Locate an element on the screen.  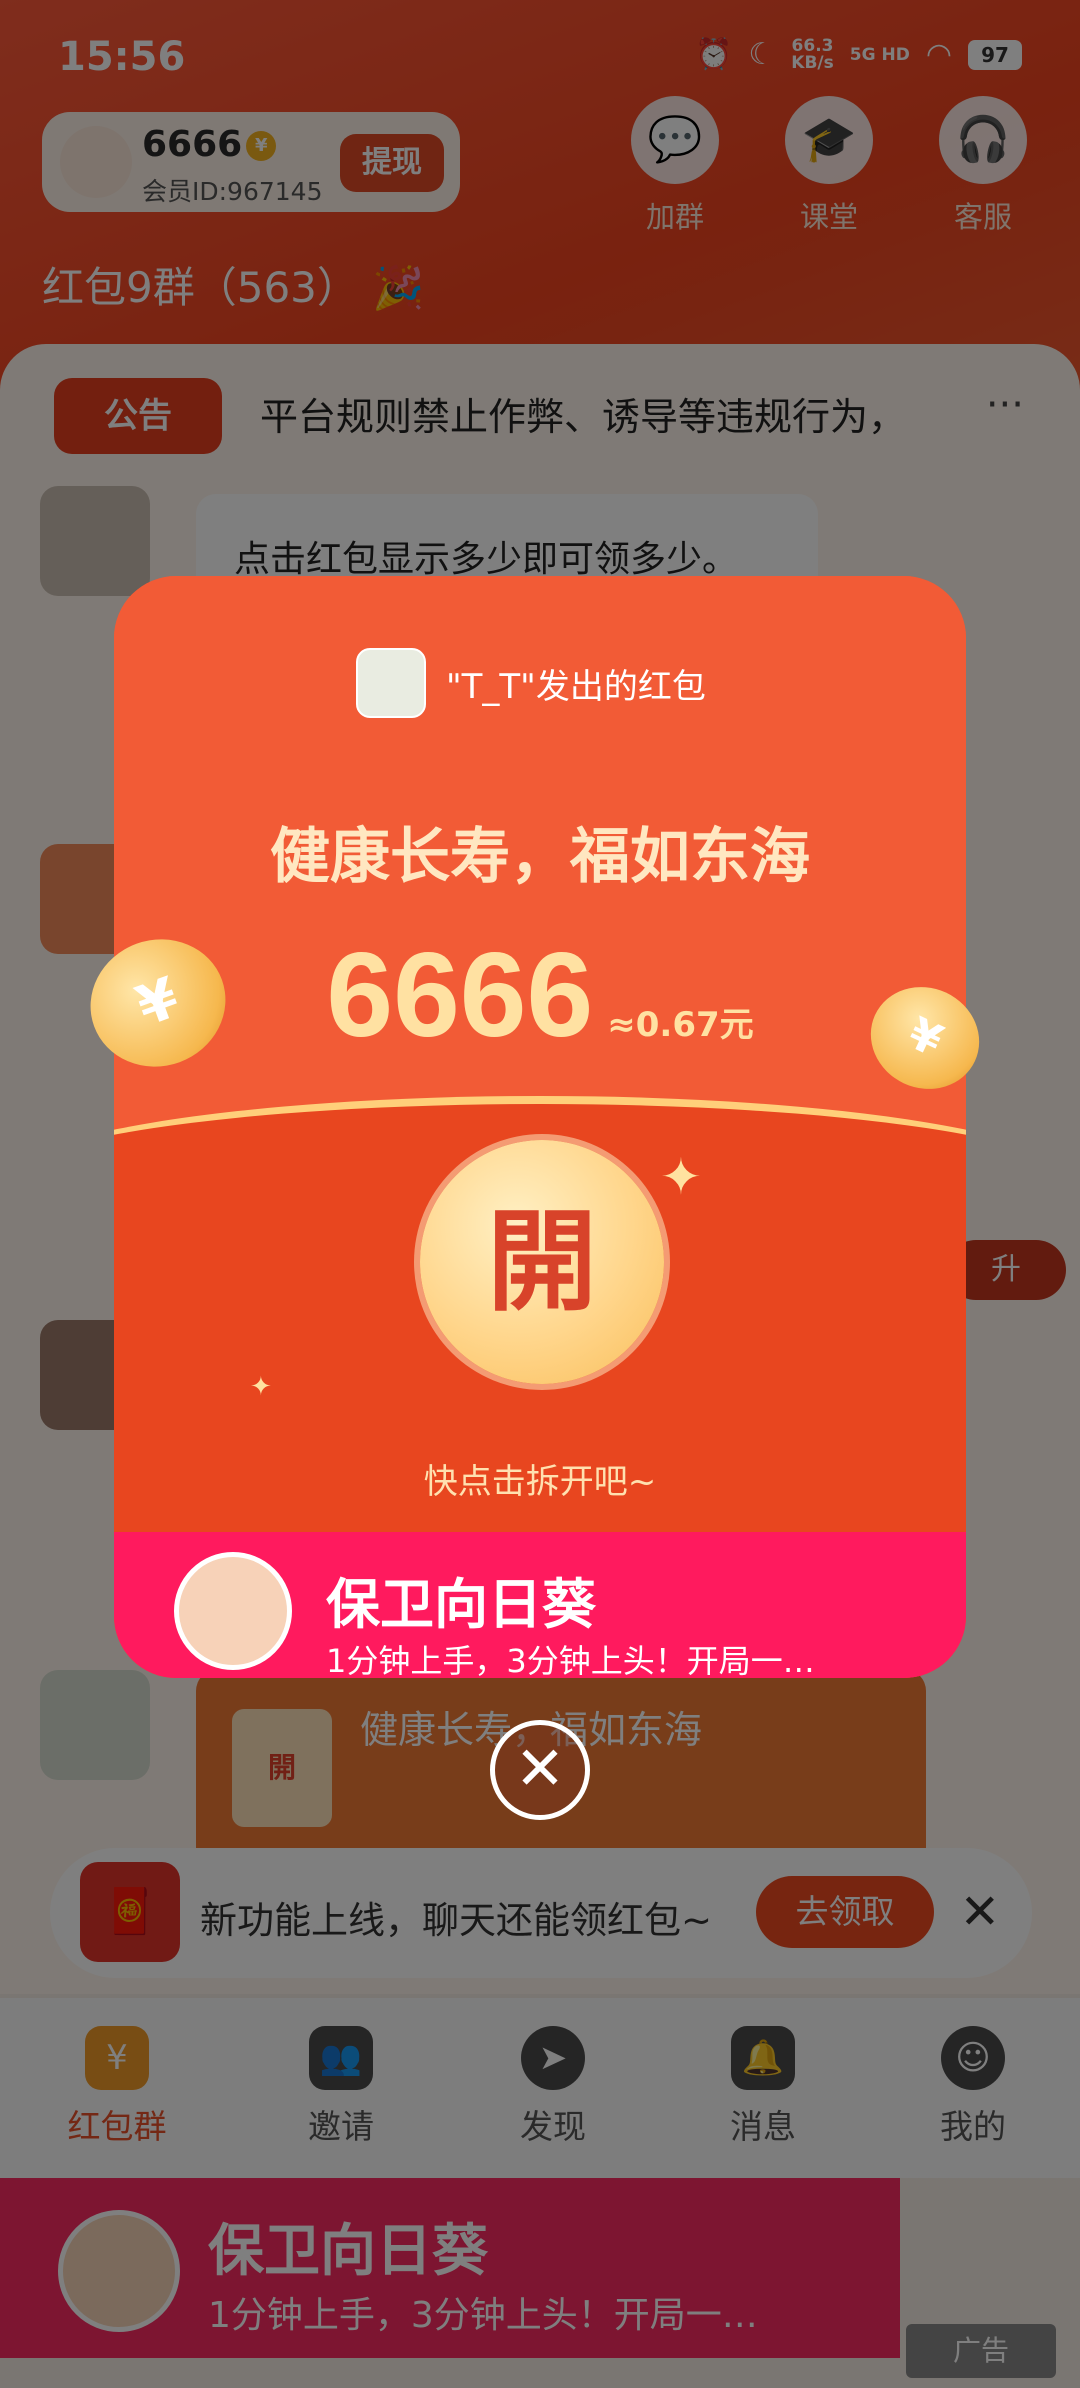
close-modal-button: ✕ is located at coordinates (540, 1770).